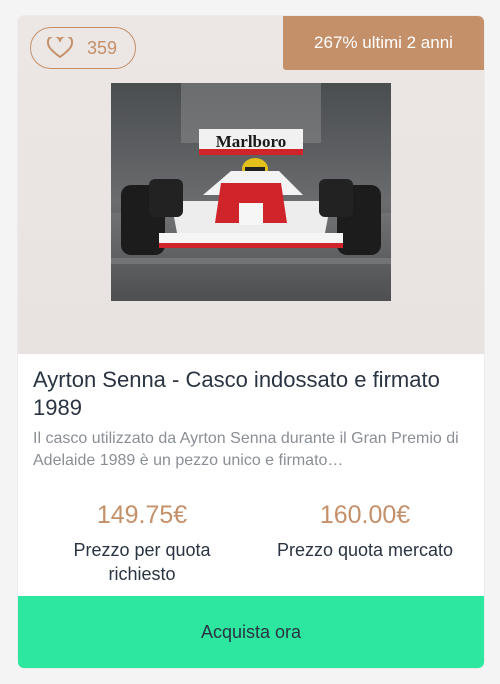  I want to click on market-price: 160.00€ Prezzo quota mercato, so click(365, 531).